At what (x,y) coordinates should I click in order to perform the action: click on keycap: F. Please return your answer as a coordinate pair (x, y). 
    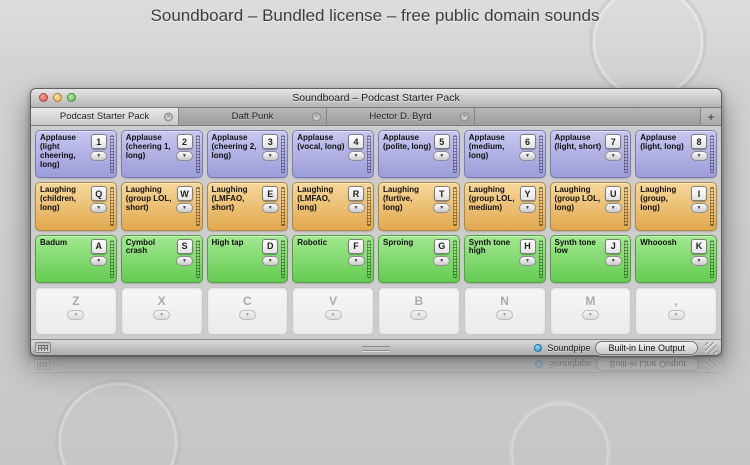
    Looking at the image, I should click on (356, 246).